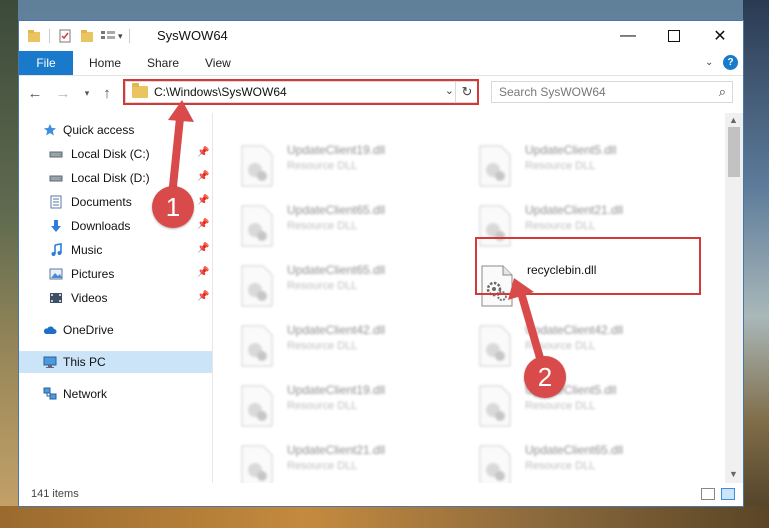 The image size is (769, 528). Describe the element at coordinates (173, 207) in the screenshot. I see `step-marker-1: 1` at that location.